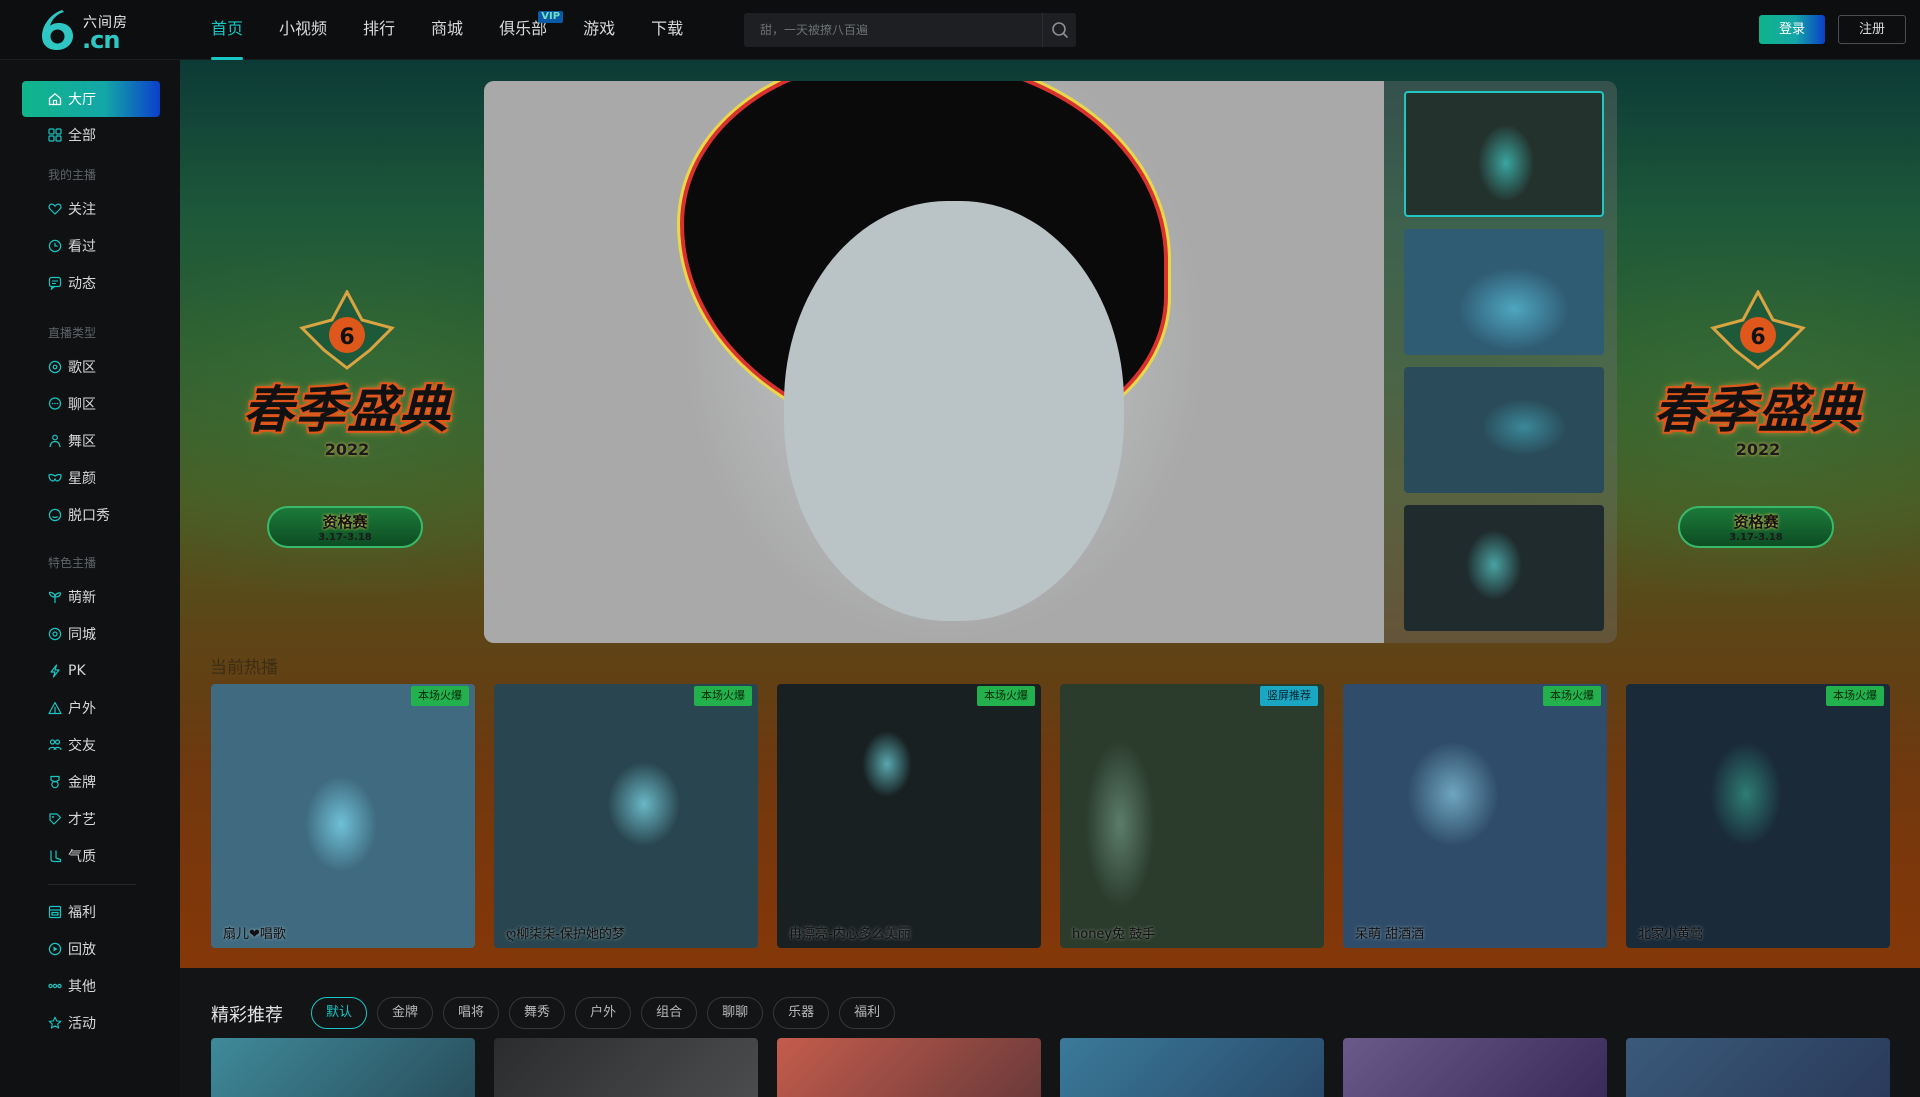 The image size is (1920, 1097). I want to click on main-nav: 首页 小视频 排行 商城 俱乐部 VIP 游戏 下载, so click(465, 30).